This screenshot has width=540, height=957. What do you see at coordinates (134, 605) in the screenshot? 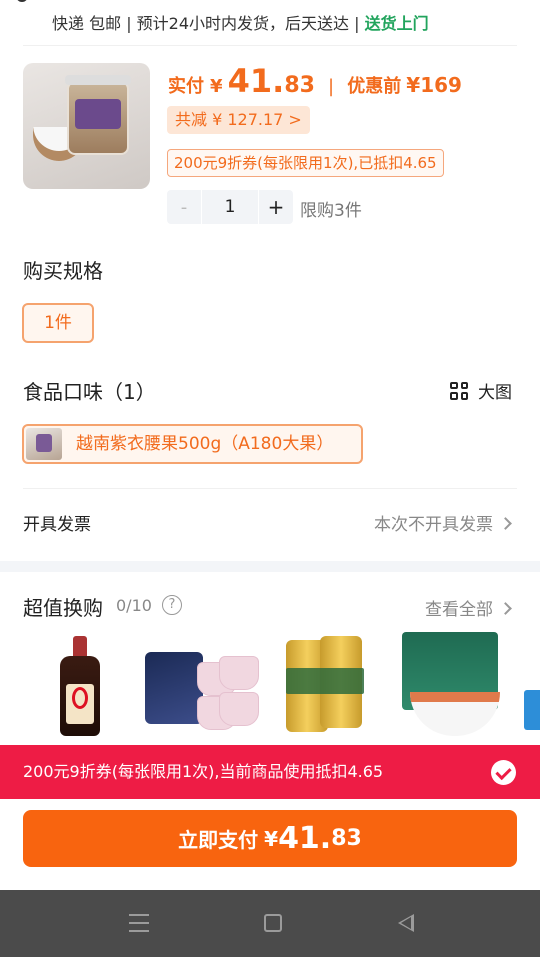
I see `swap-count: 0/10` at bounding box center [134, 605].